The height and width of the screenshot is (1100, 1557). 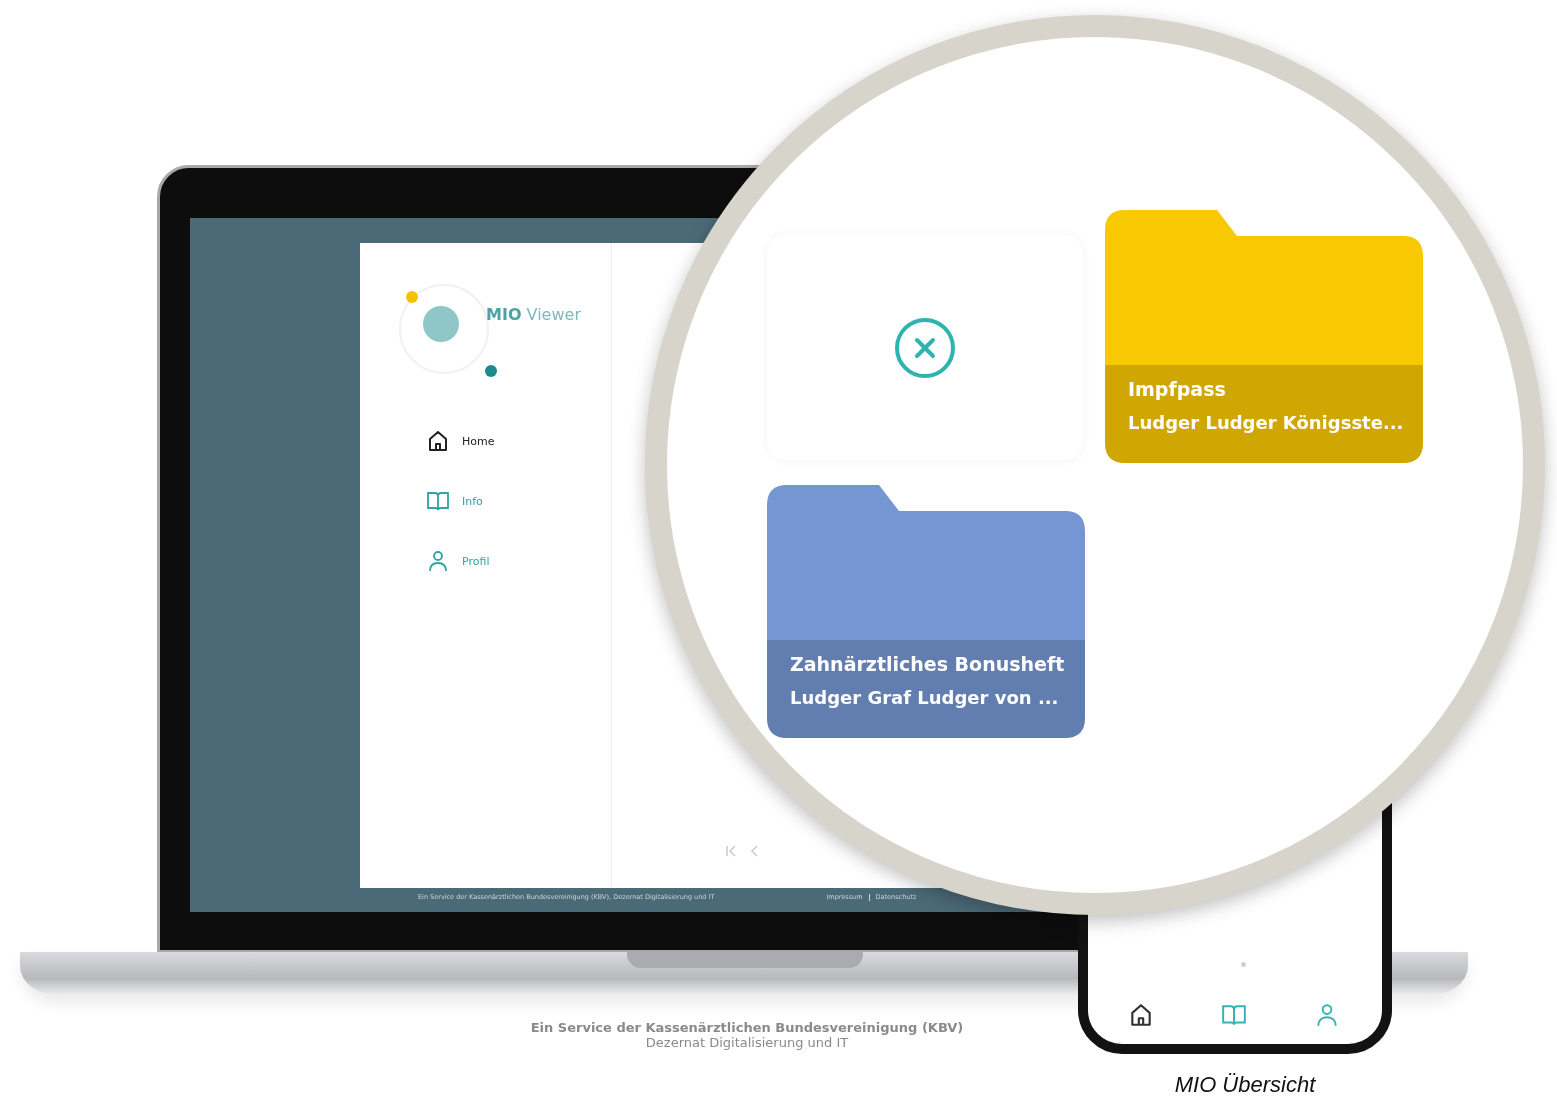 What do you see at coordinates (1245, 1085) in the screenshot?
I see `caption: MIO Übersicht` at bounding box center [1245, 1085].